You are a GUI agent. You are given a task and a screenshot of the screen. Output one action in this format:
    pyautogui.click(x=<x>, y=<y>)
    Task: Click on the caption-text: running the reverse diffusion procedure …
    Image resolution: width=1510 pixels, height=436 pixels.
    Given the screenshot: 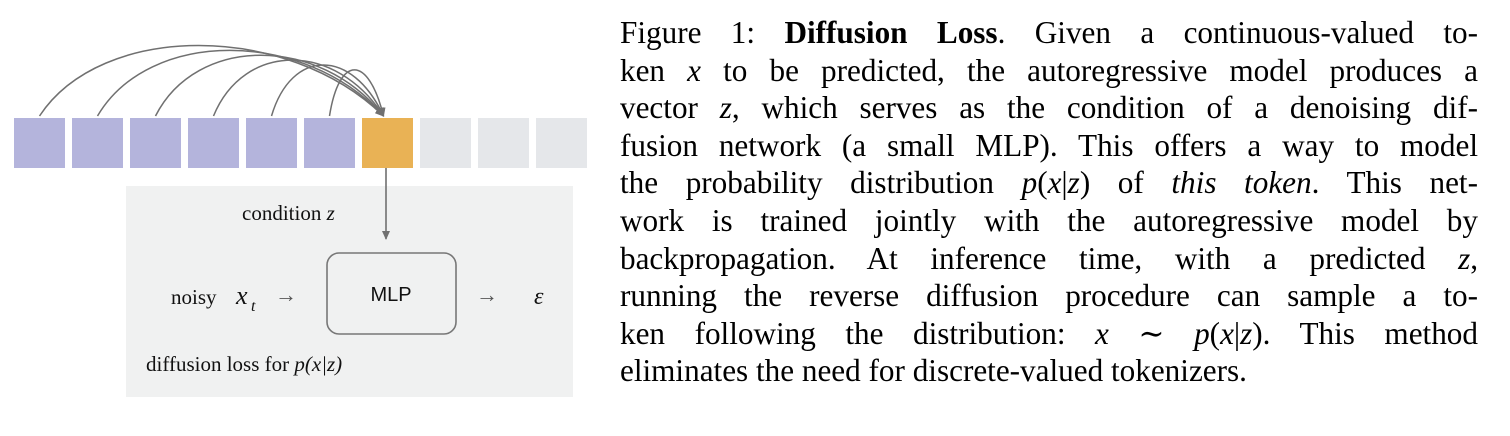 What is the action you would take?
    pyautogui.click(x=1049, y=296)
    